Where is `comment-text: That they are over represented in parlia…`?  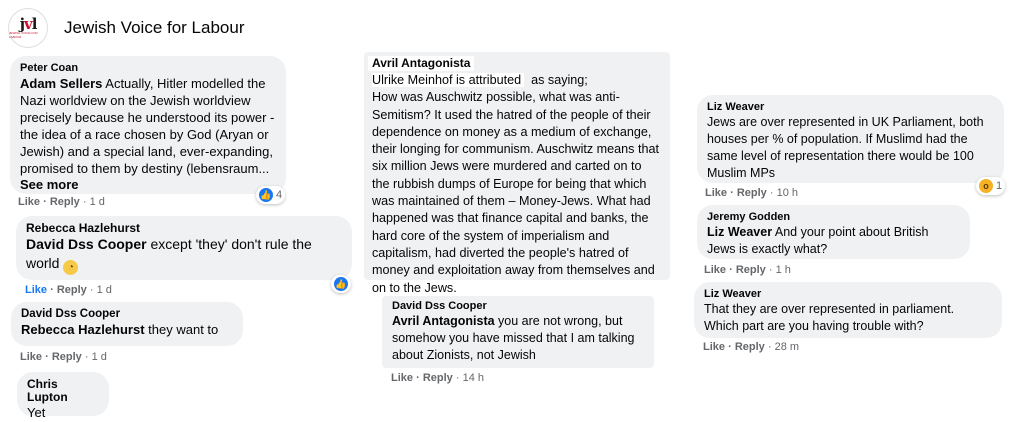 comment-text: That they are over represented in parlia… is located at coordinates (829, 317).